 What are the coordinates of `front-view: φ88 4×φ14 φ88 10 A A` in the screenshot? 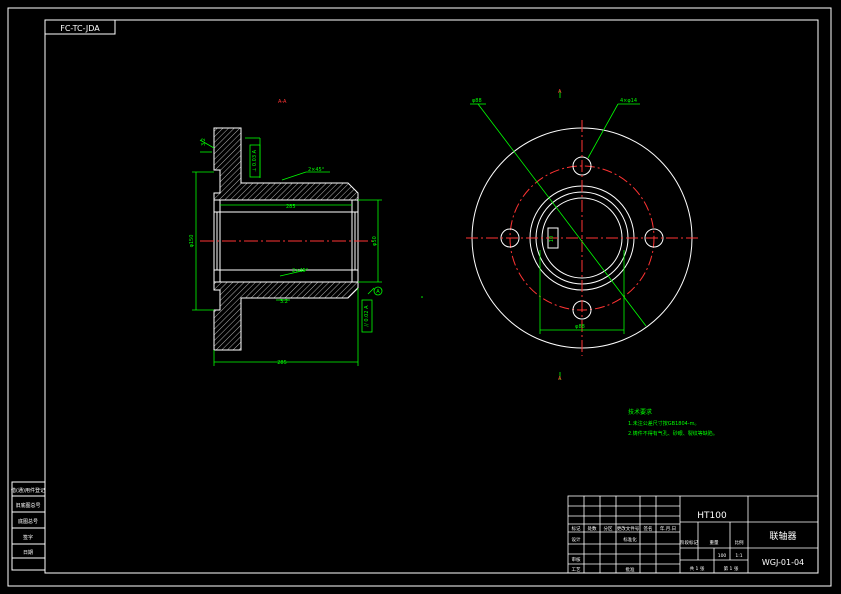 It's located at (582, 235).